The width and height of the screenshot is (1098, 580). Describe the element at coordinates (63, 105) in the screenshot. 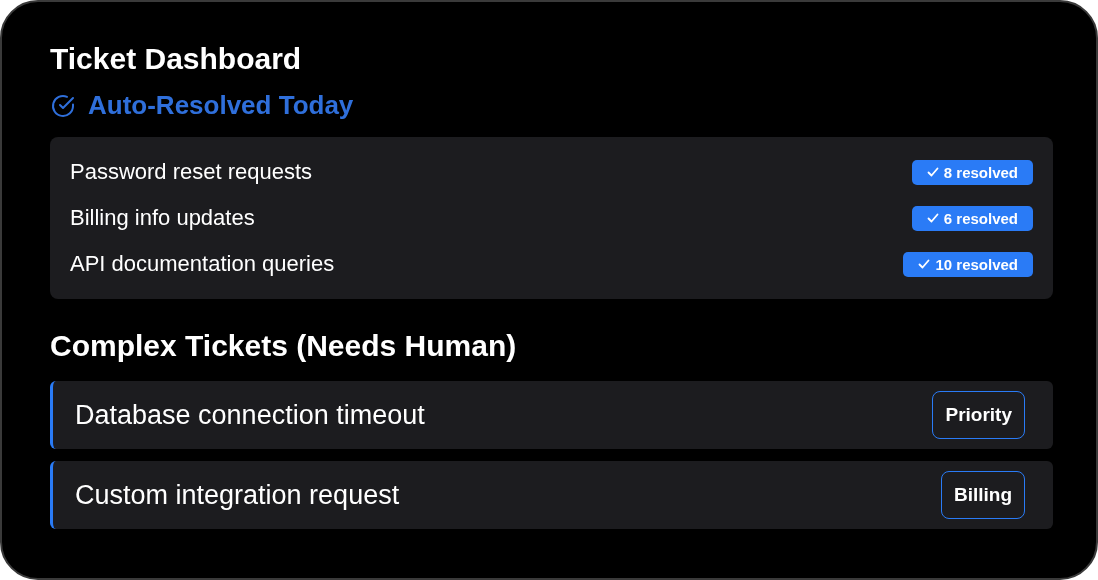

I see `check-circle-icon` at that location.